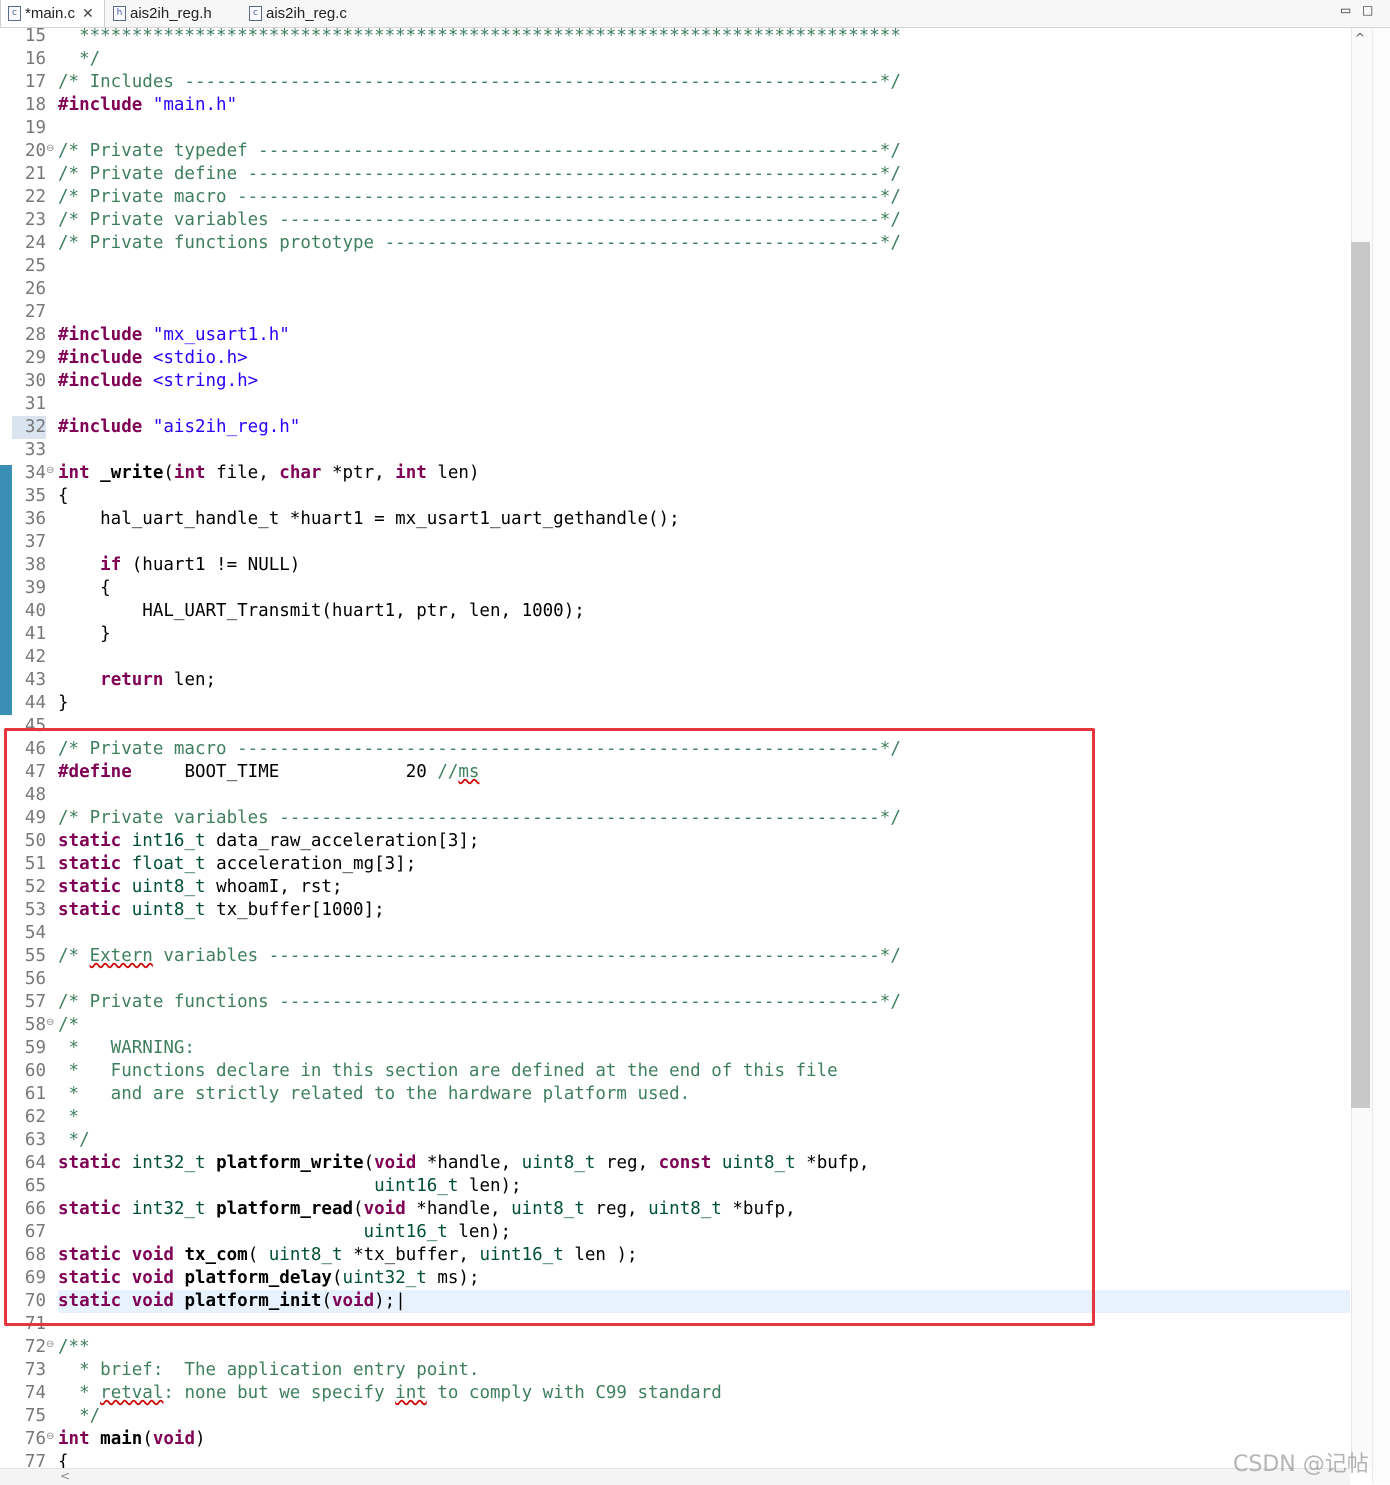  I want to click on tab-main-c: c *main.c ✕, so click(52, 13).